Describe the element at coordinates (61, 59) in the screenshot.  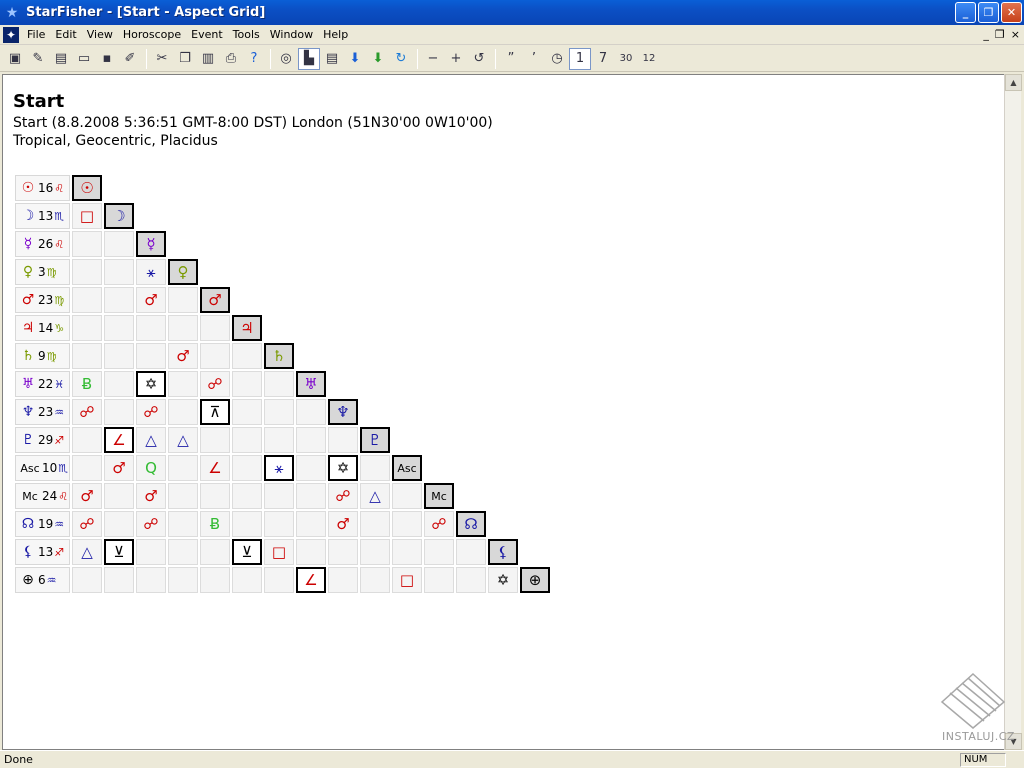
I see `new-document-icon: ▤` at that location.